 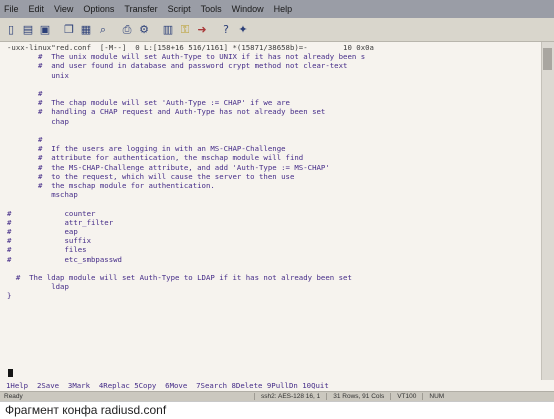 What do you see at coordinates (38, 287) in the screenshot?
I see `code-line: ldap` at bounding box center [38, 287].